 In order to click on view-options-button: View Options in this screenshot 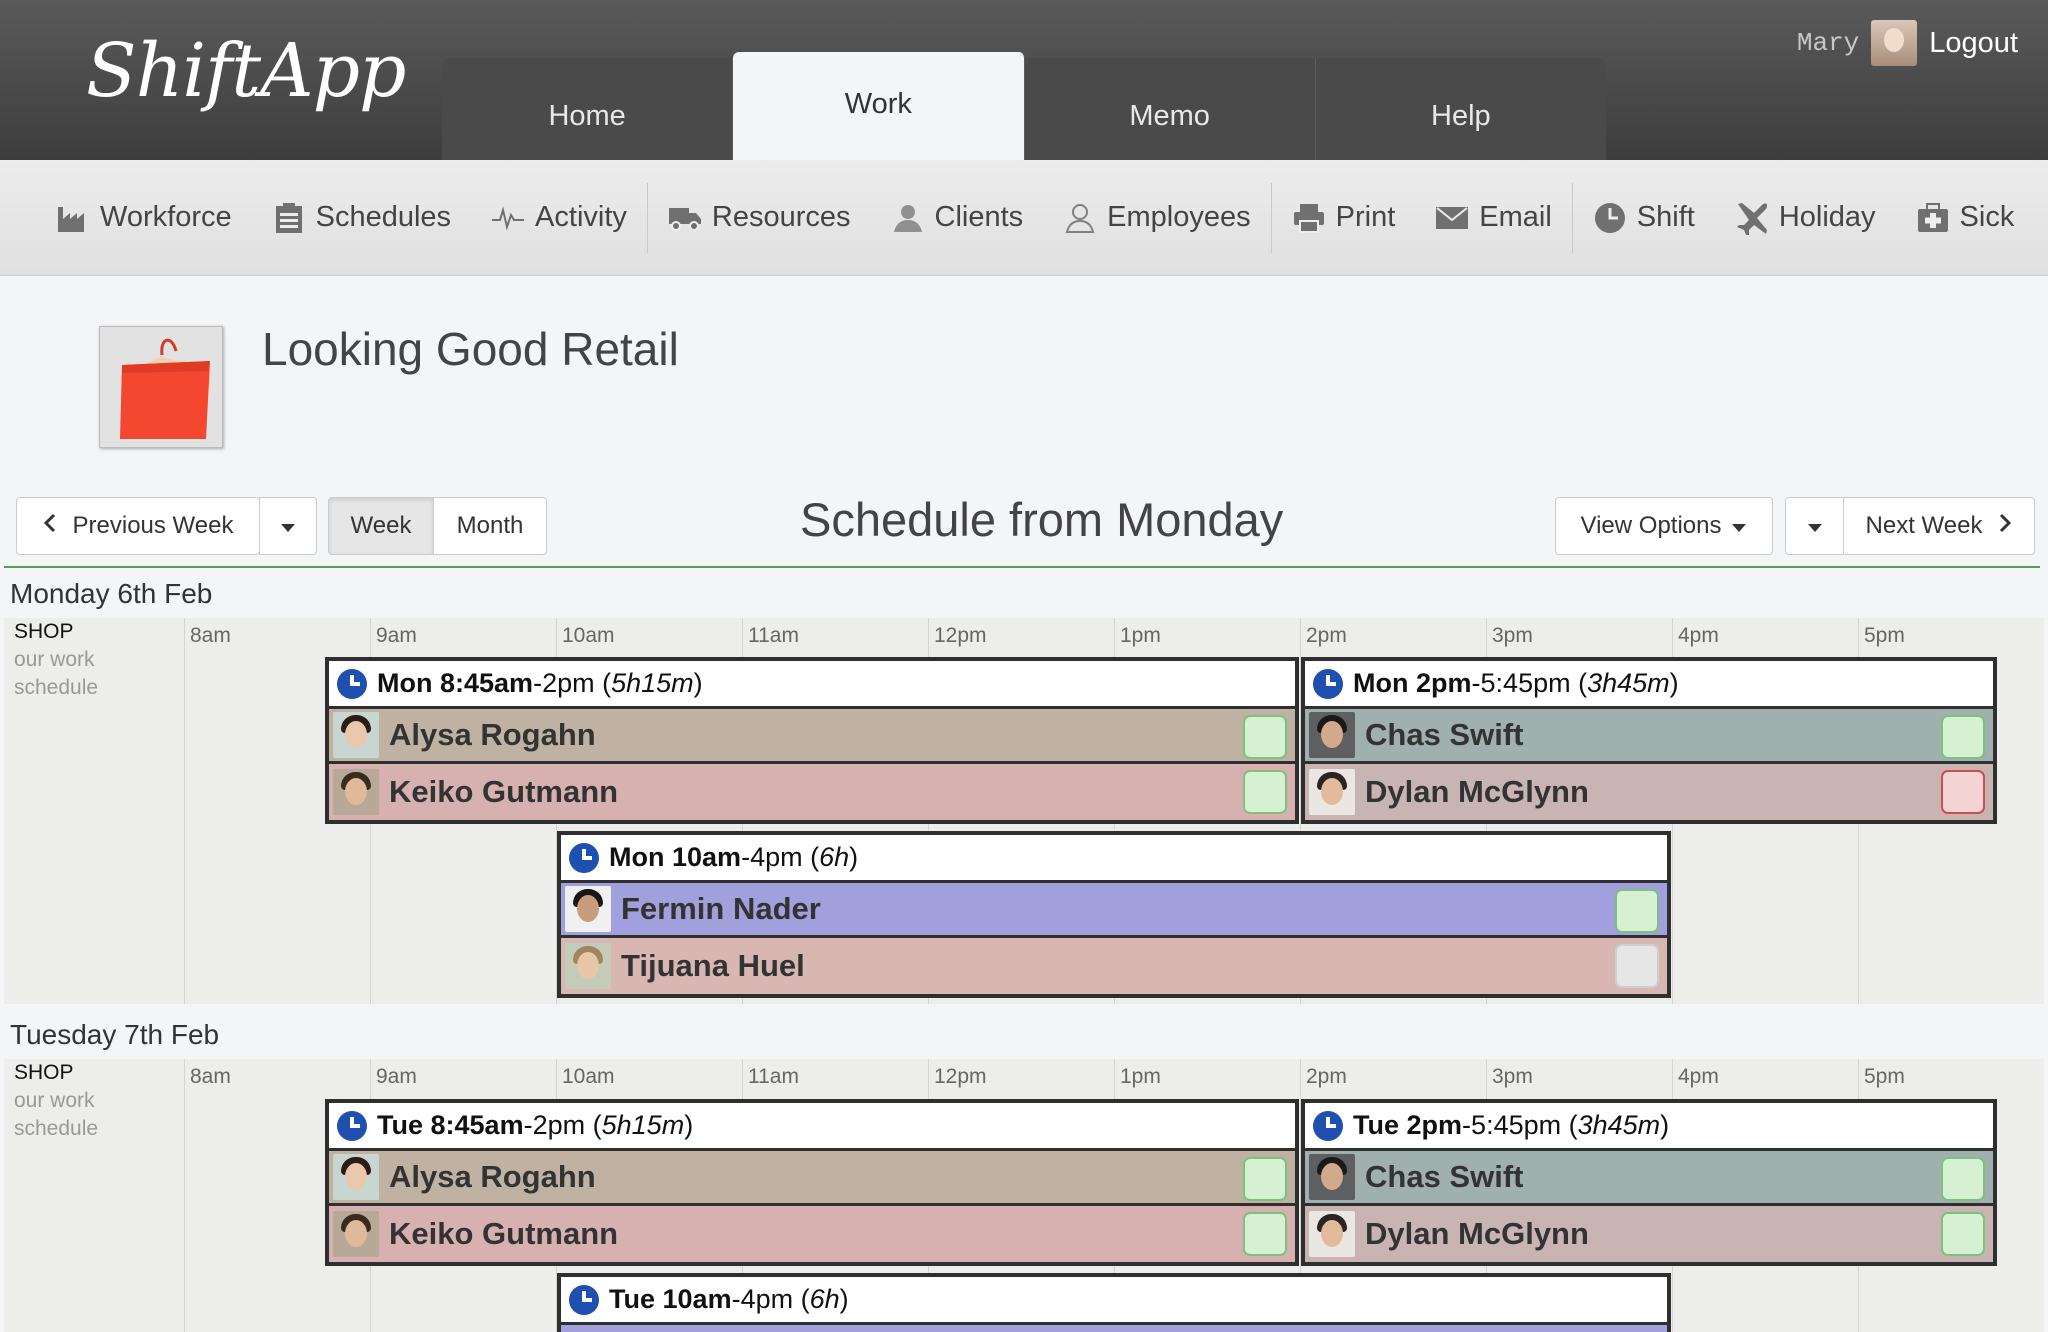, I will do `click(1664, 526)`.